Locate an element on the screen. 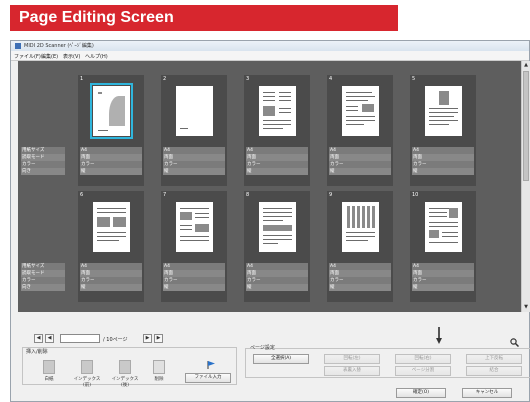  page-number: 2 is located at coordinates (165, 79).